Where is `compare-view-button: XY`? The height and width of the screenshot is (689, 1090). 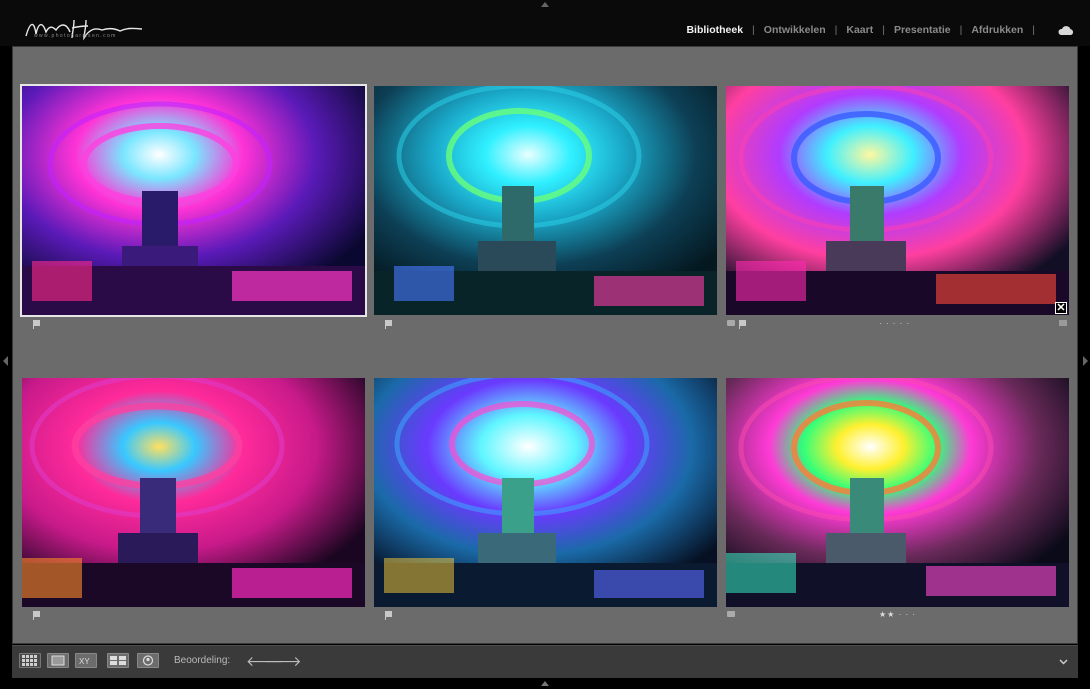
compare-view-button: XY is located at coordinates (86, 660).